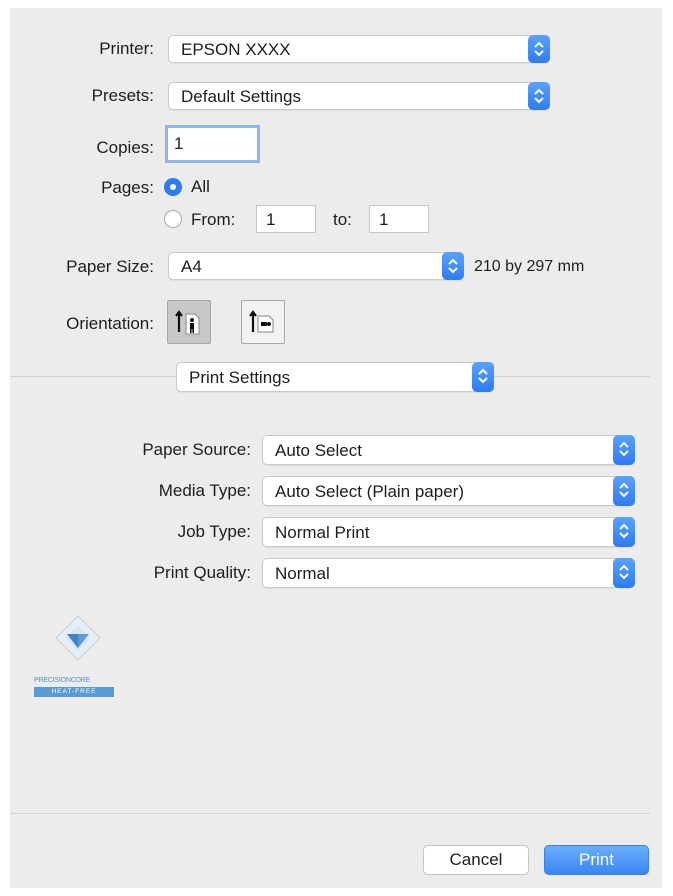 The height and width of the screenshot is (896, 673). Describe the element at coordinates (125, 147) in the screenshot. I see `copies-label: Copies:` at that location.